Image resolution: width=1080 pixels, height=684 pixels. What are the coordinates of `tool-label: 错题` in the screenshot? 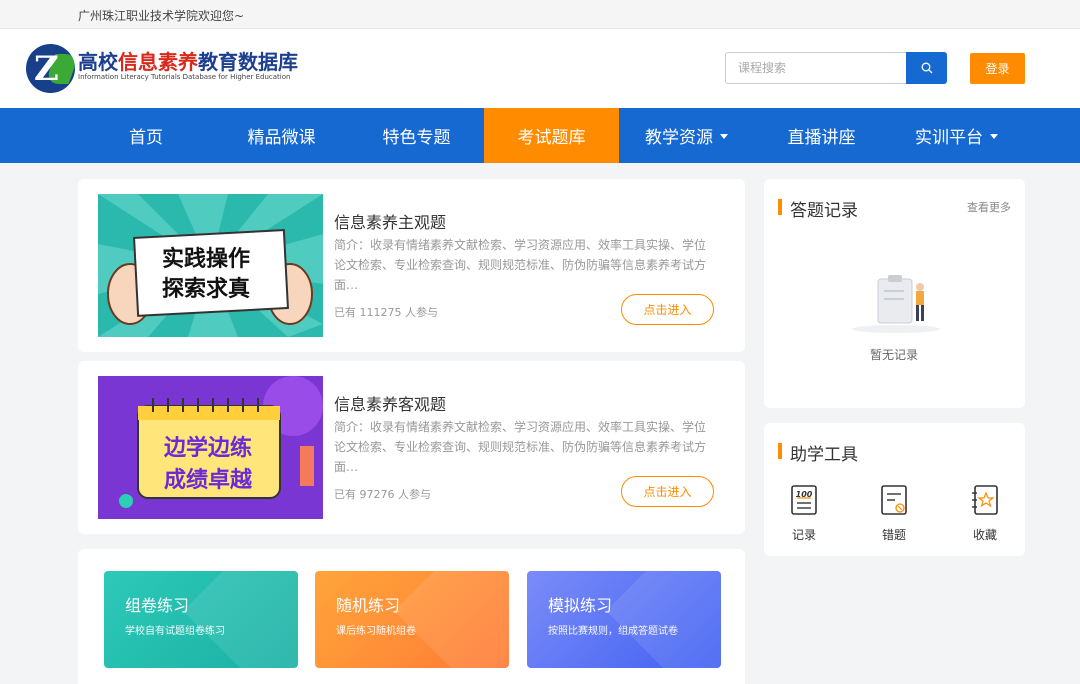 It's located at (893, 535).